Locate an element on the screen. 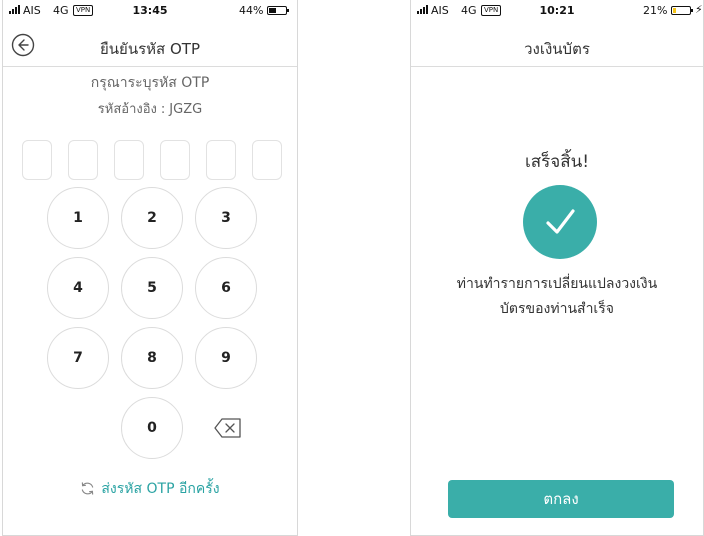 This screenshot has height=536, width=704. refresh-icon is located at coordinates (88, 488).